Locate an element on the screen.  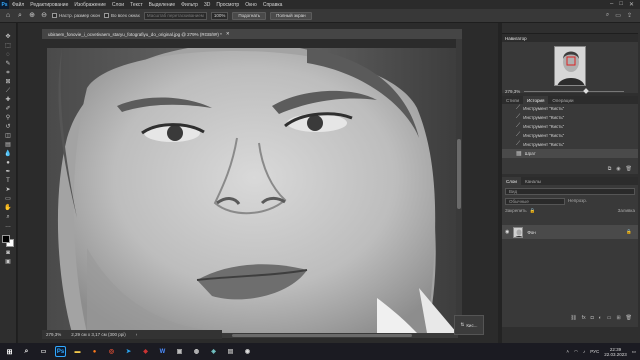
tab-styles: Стили is located at coordinates (512, 100).